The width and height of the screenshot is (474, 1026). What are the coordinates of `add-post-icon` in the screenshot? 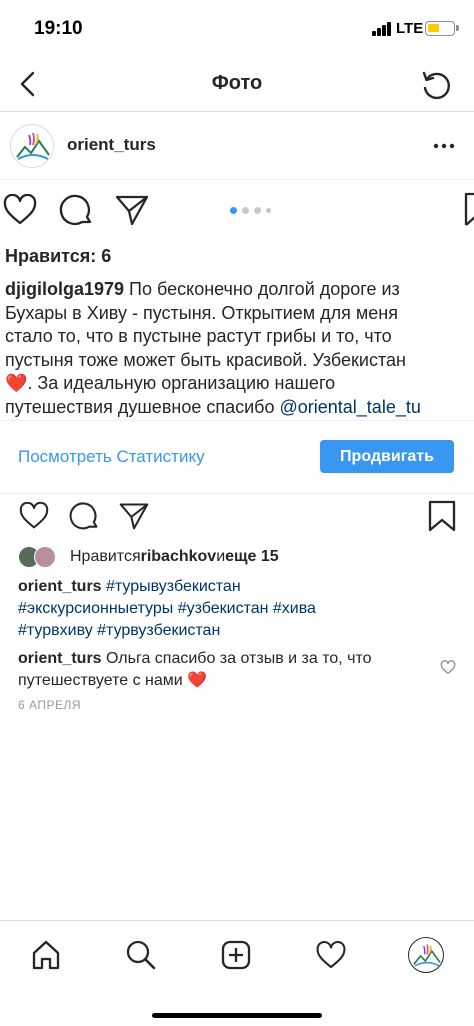 It's located at (236, 955).